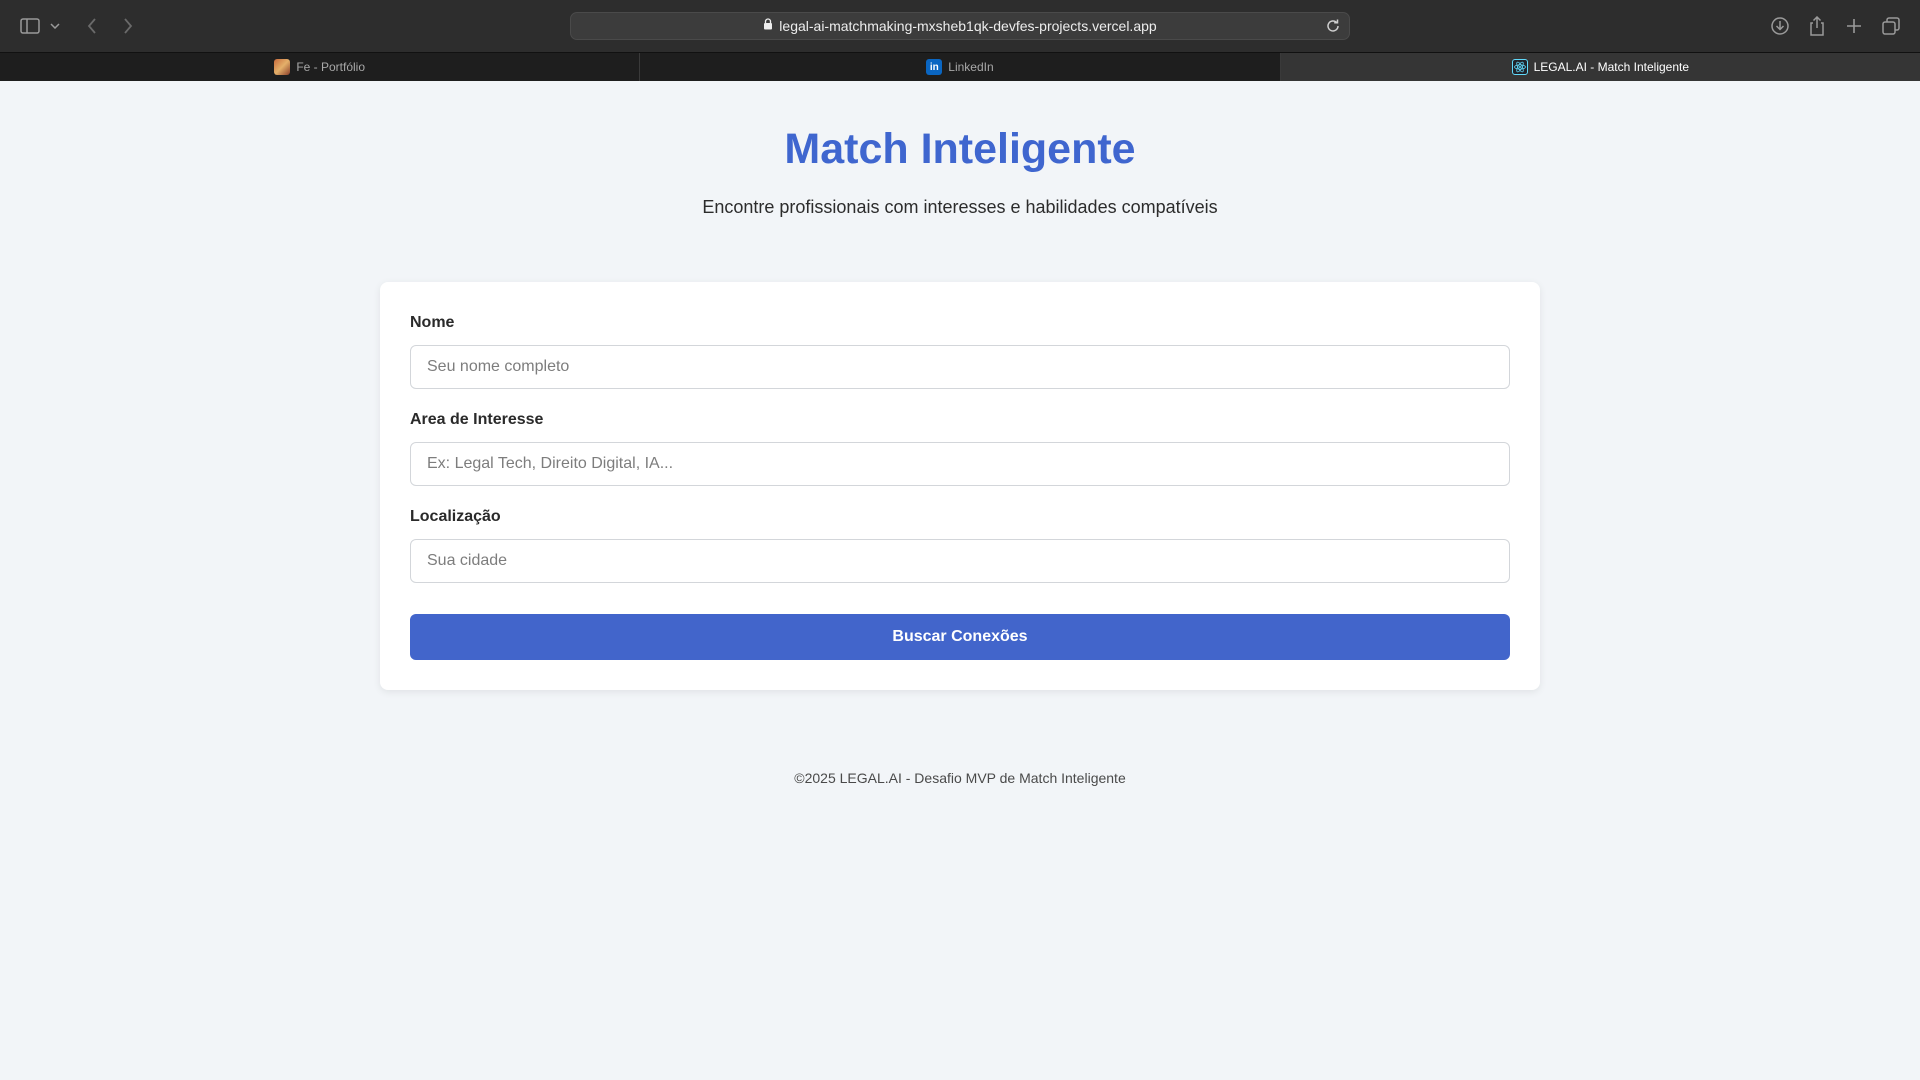 The image size is (1920, 1080). What do you see at coordinates (1519, 67) in the screenshot?
I see `react-favicon-icon` at bounding box center [1519, 67].